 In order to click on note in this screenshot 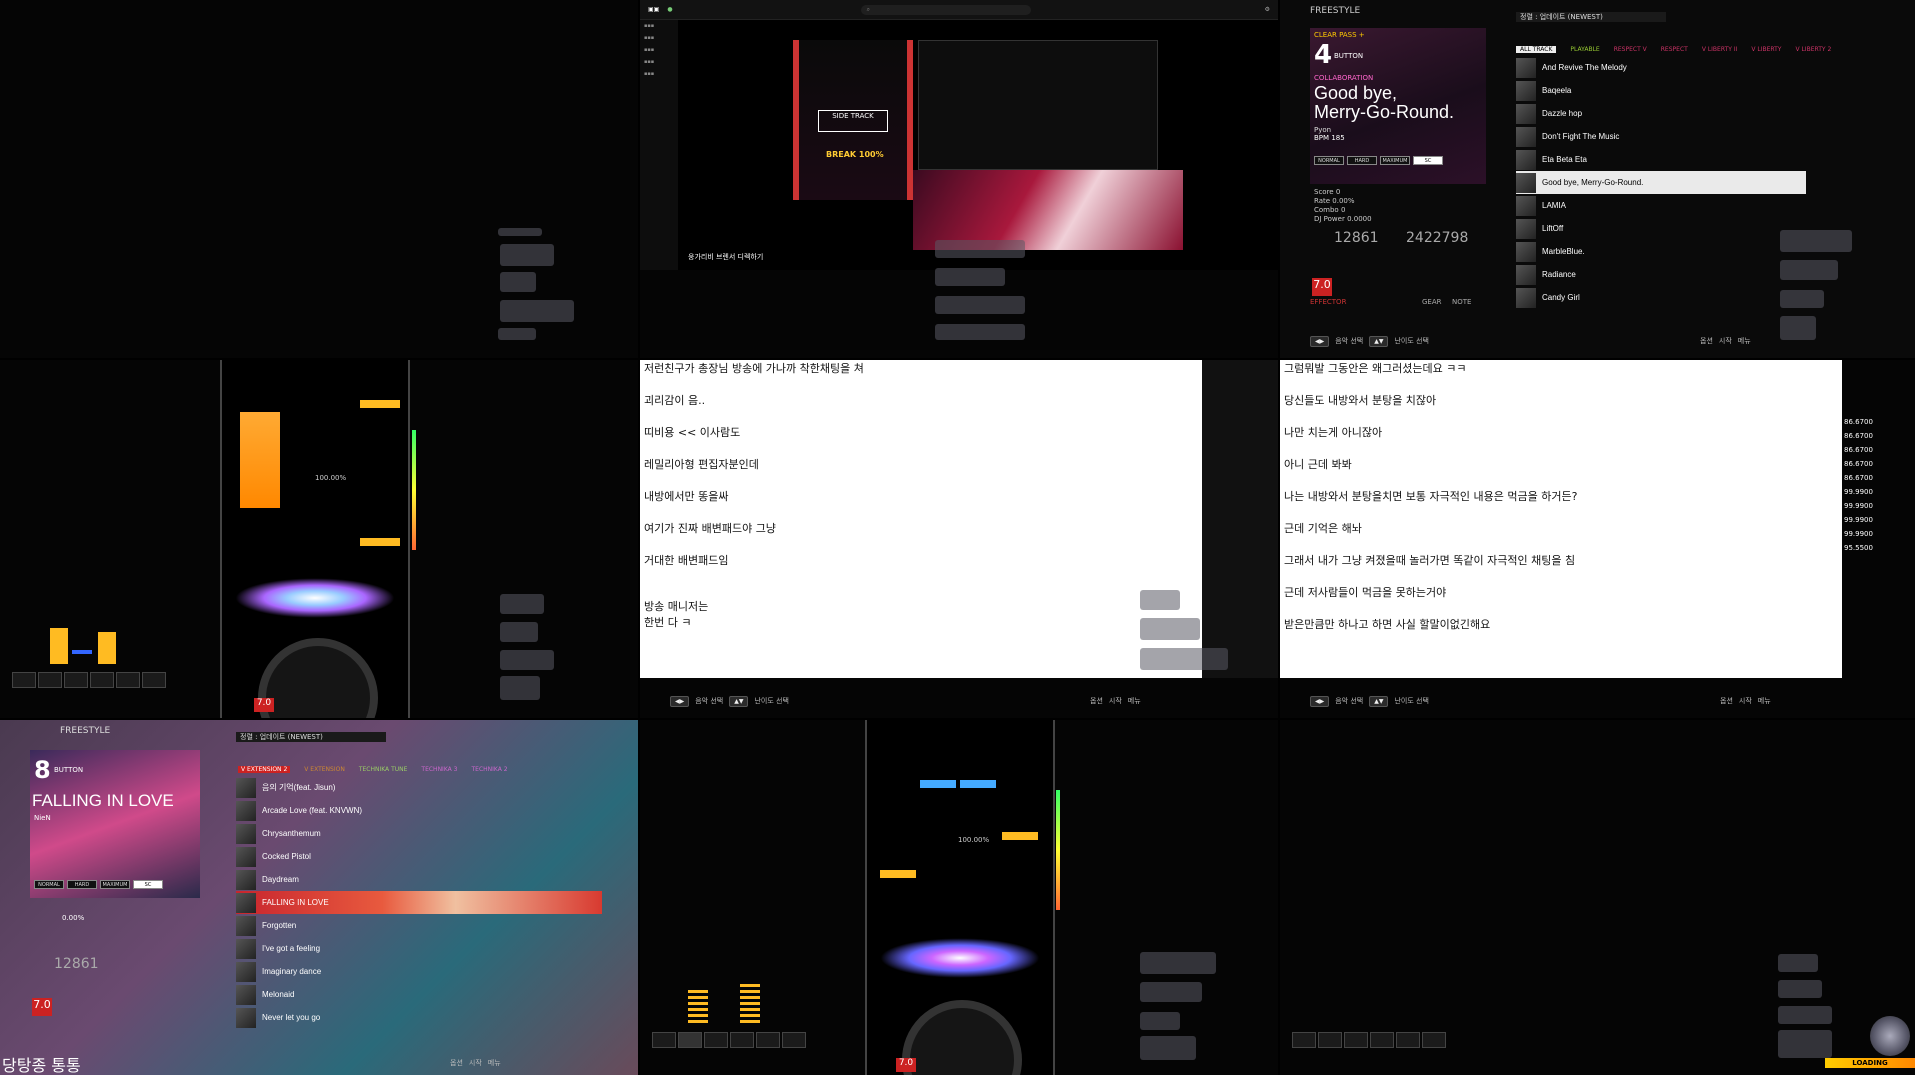, I will do `click(1020, 836)`.